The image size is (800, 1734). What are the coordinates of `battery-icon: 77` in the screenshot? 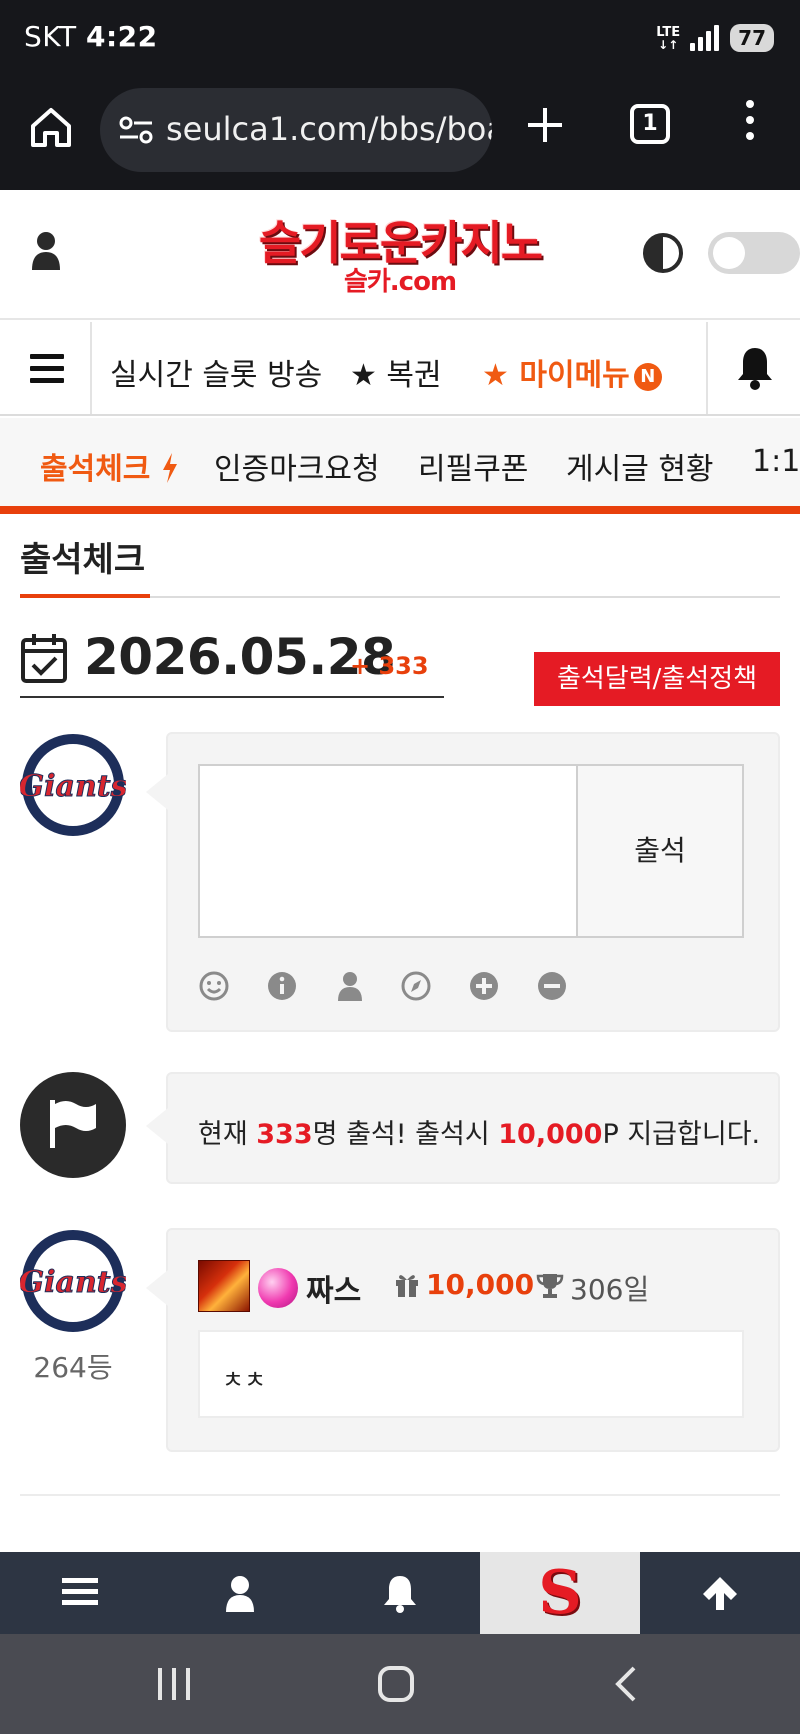 It's located at (752, 38).